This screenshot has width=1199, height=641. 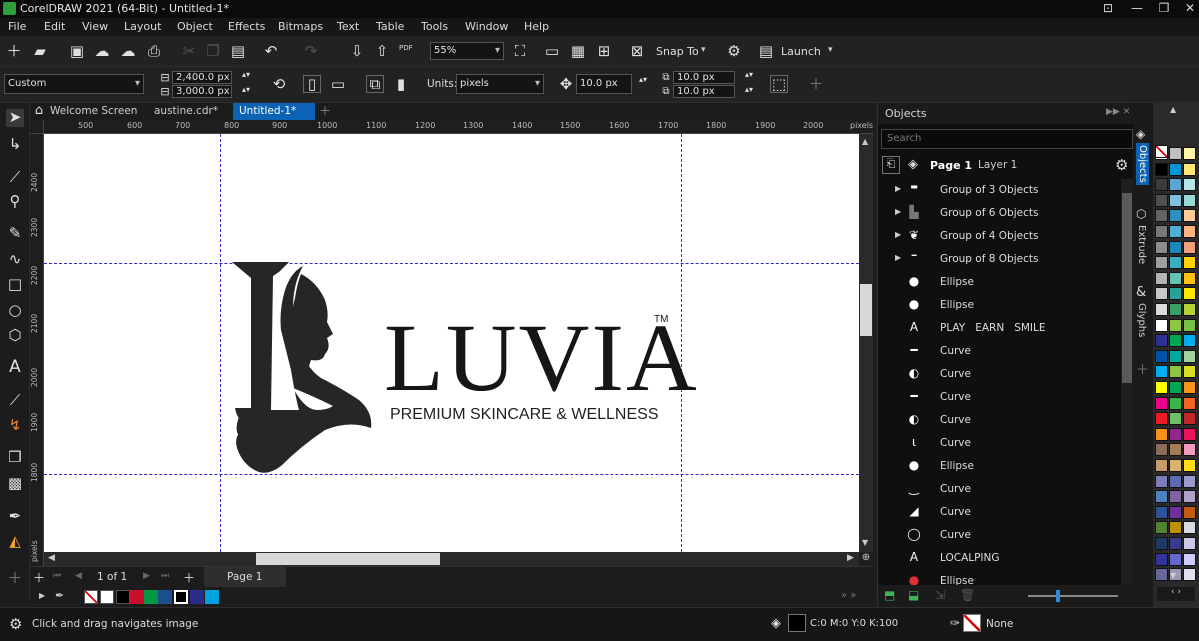 I want to click on objects-search-input: Search, so click(x=1007, y=139).